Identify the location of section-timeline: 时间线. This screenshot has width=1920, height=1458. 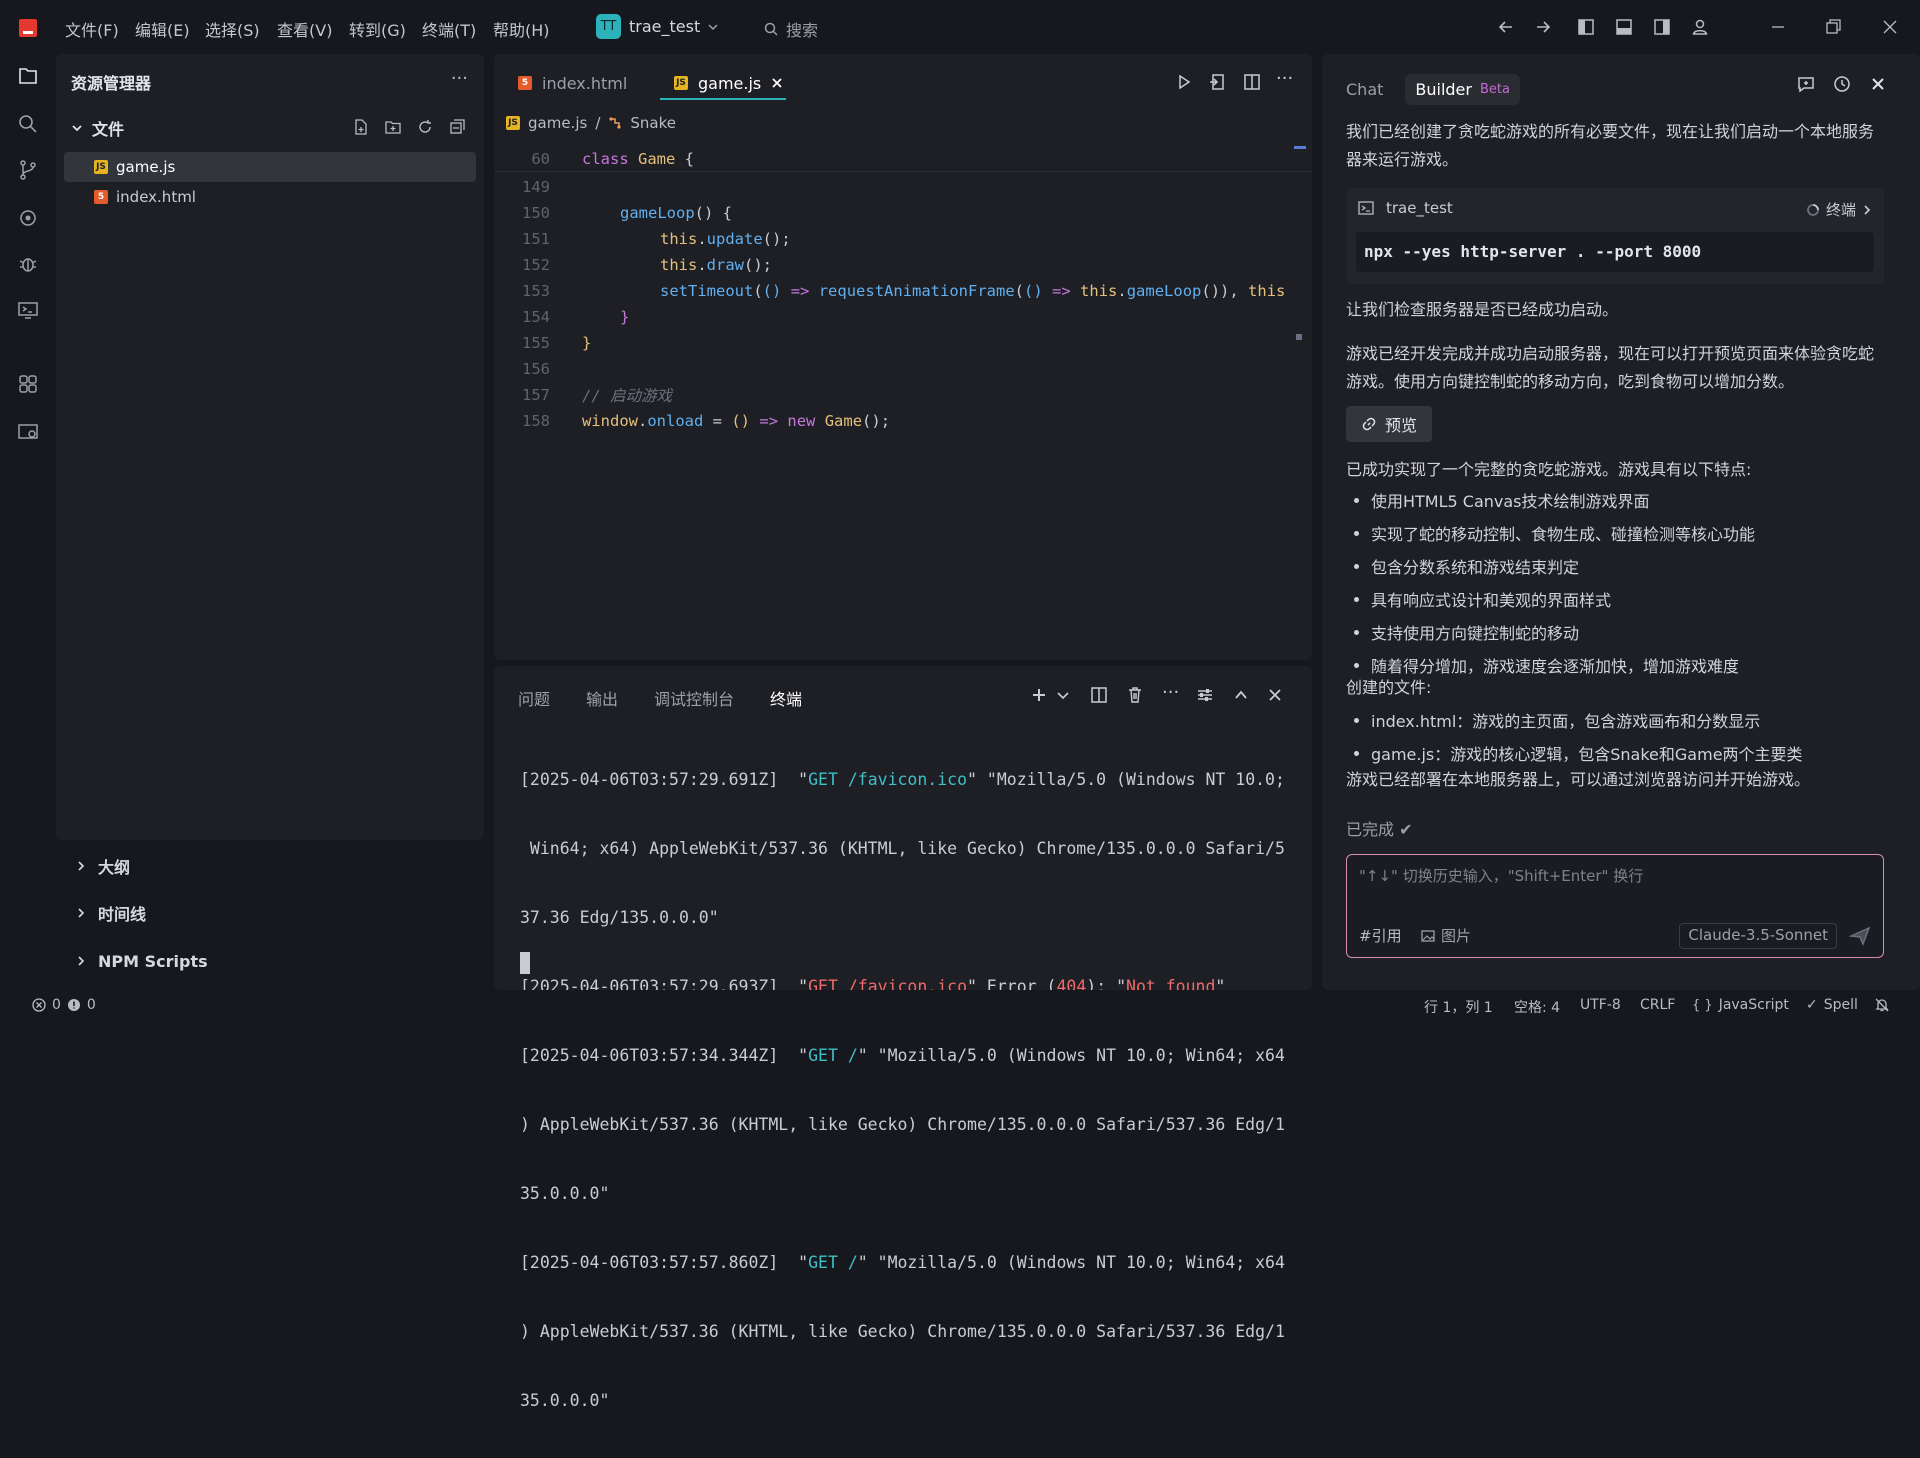
(270, 913).